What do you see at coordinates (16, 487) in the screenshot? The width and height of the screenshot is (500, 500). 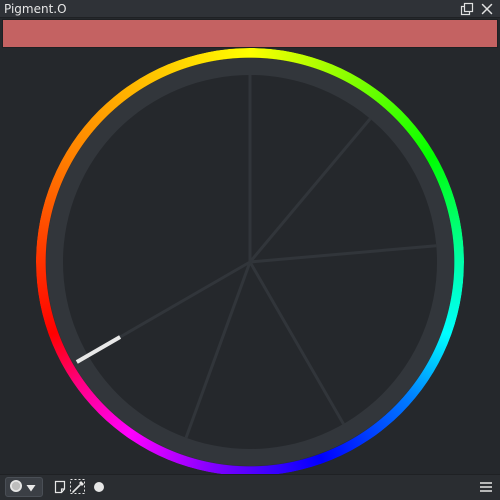 I see `circle-mode-icon` at bounding box center [16, 487].